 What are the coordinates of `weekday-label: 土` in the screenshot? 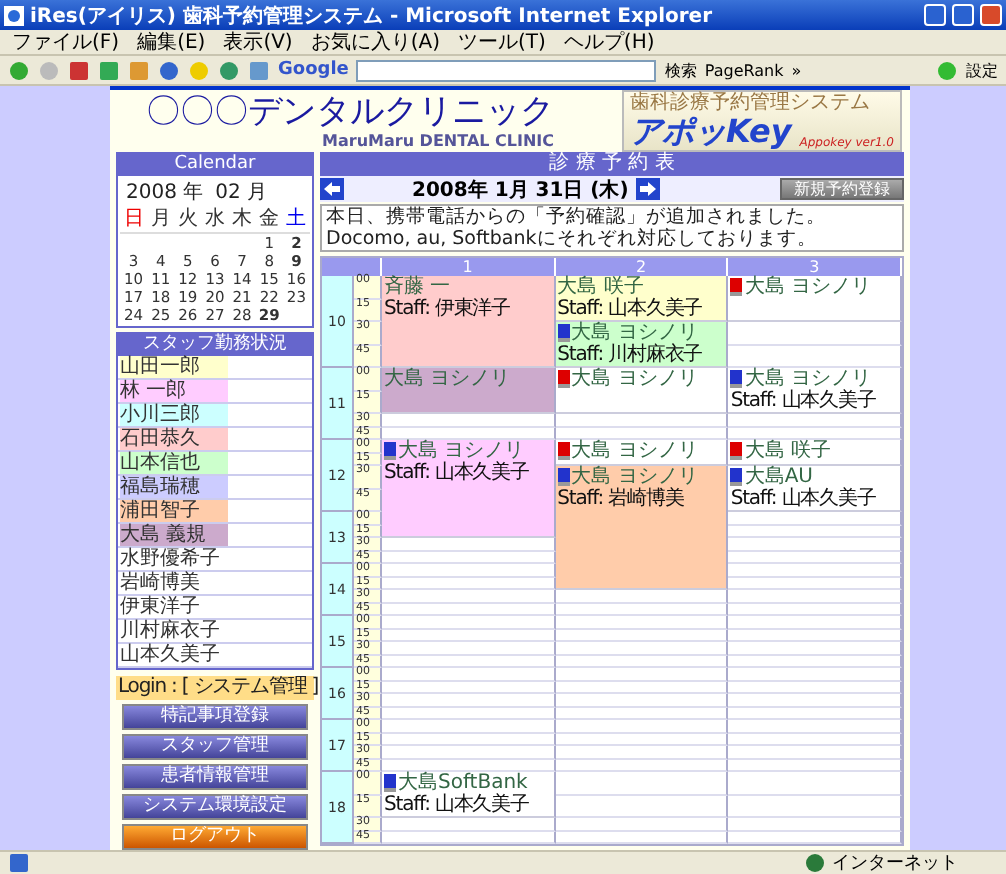 It's located at (296, 221).